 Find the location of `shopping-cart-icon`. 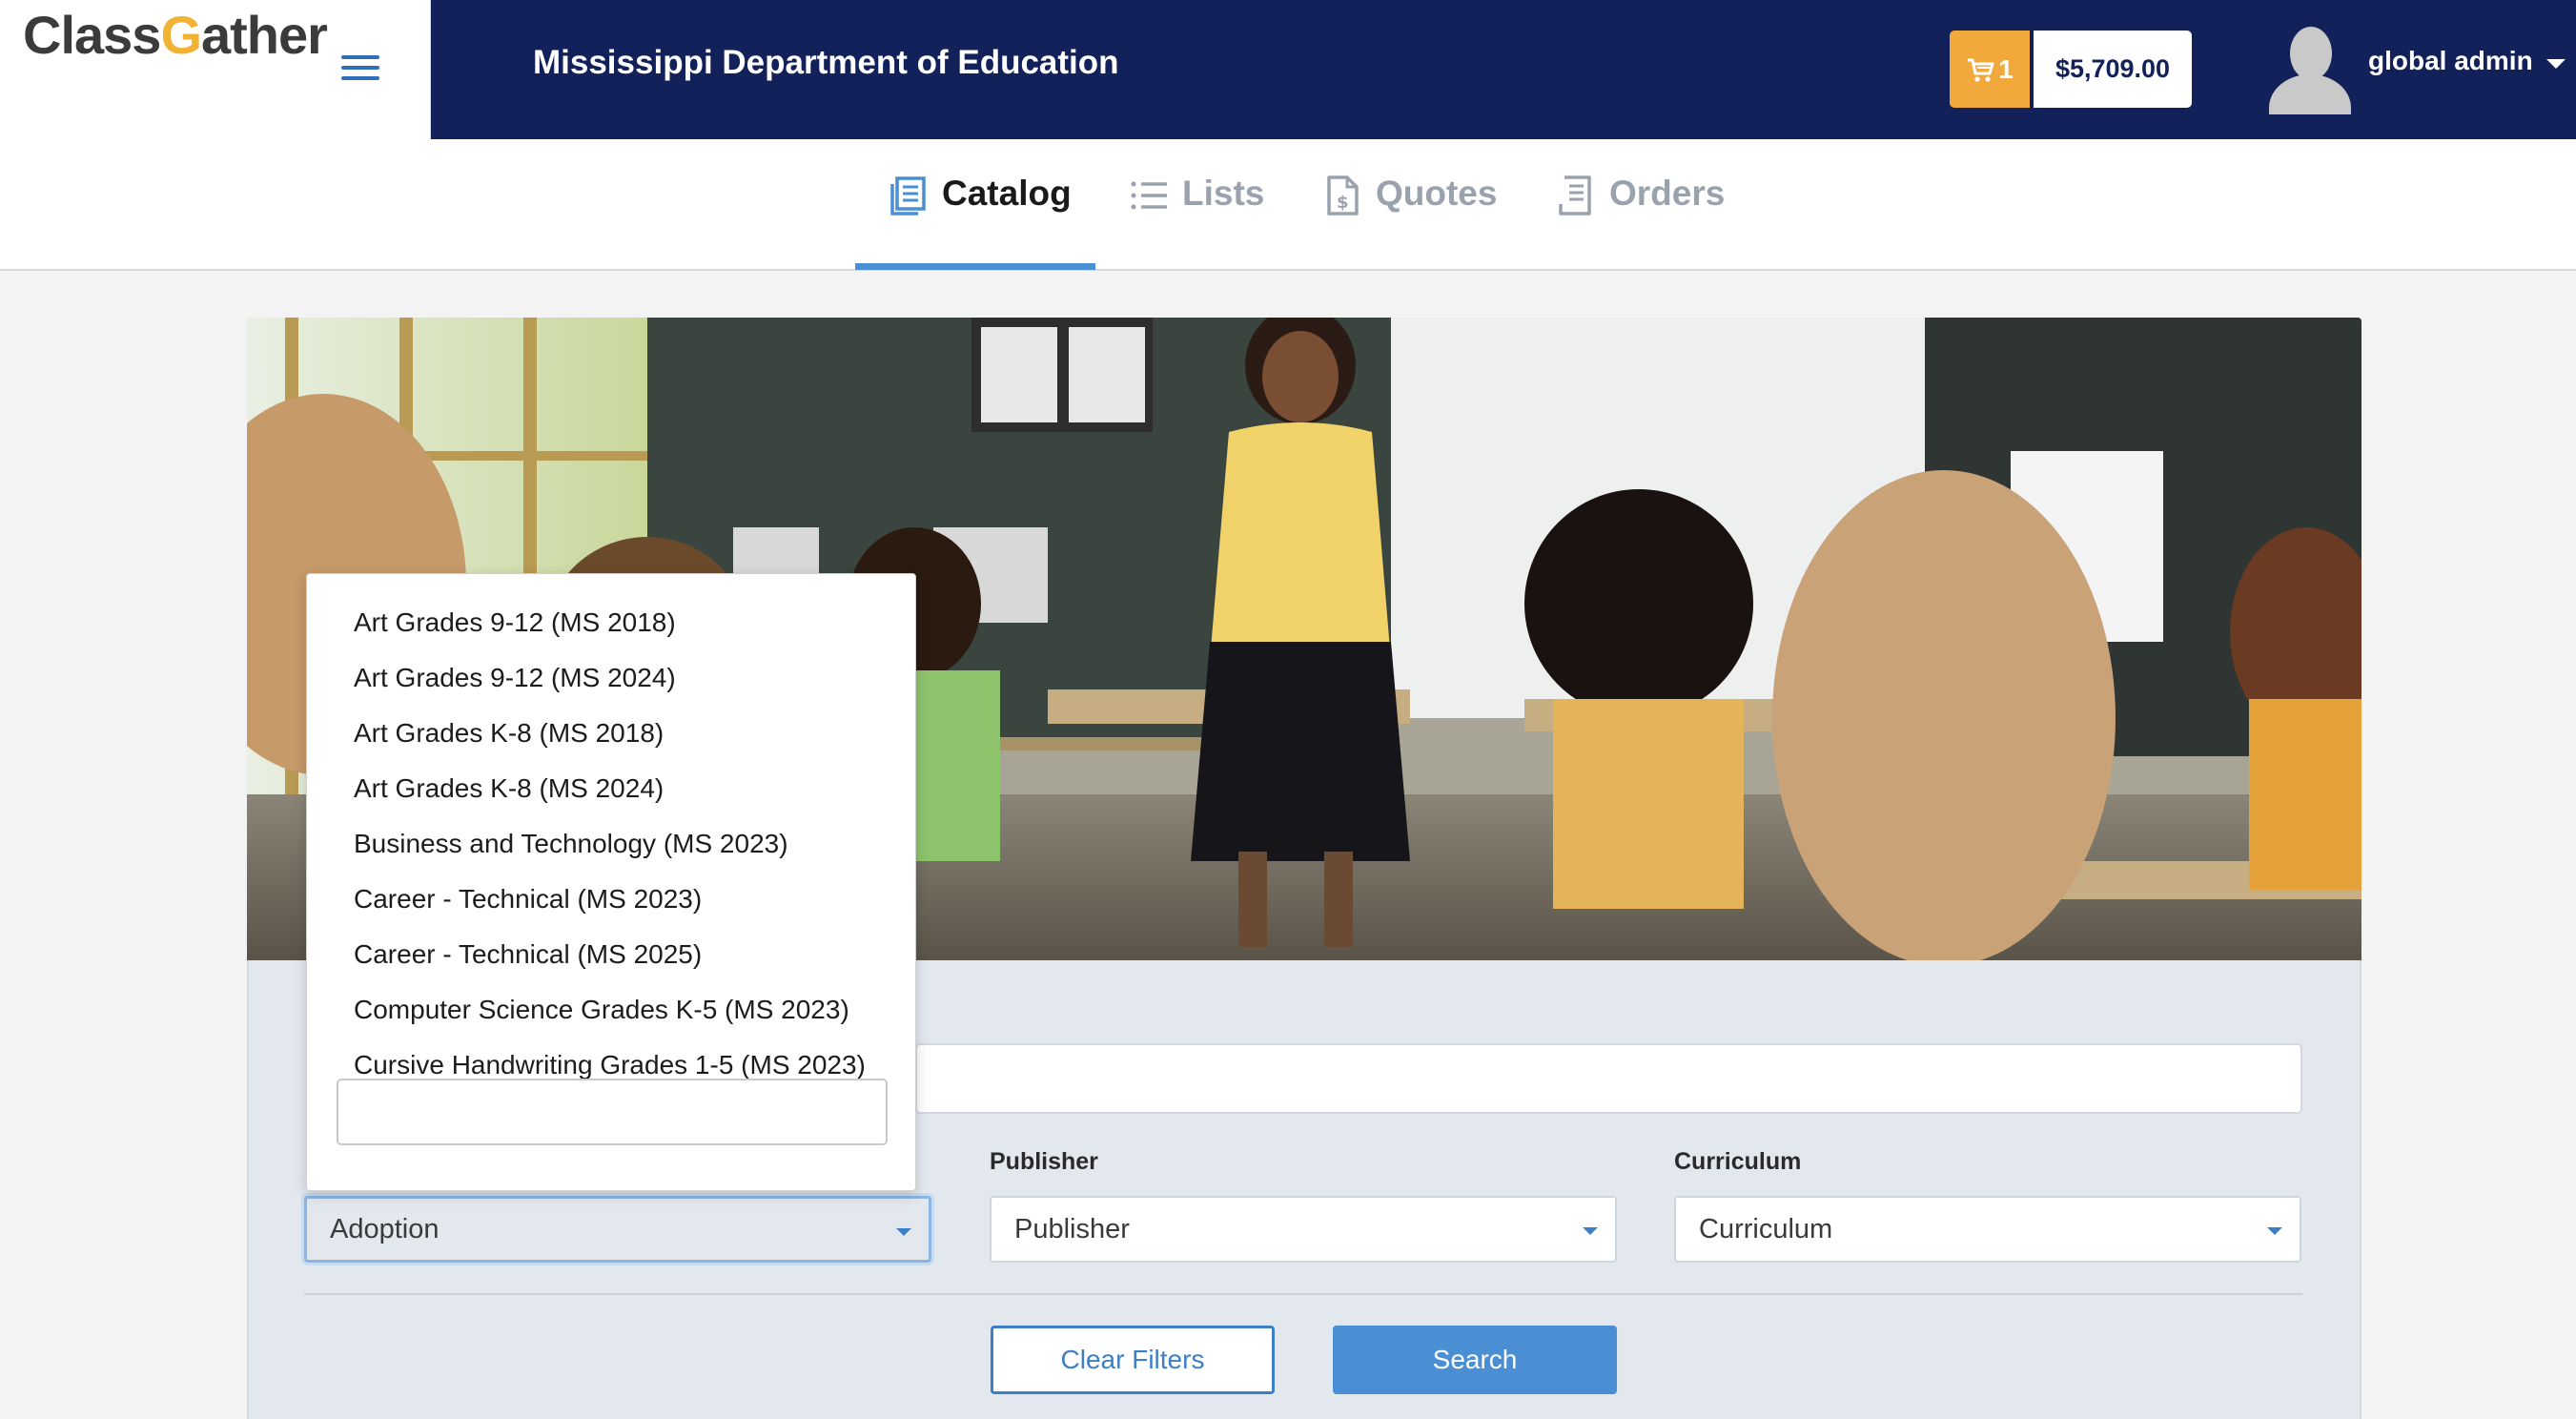

shopping-cart-icon is located at coordinates (1981, 70).